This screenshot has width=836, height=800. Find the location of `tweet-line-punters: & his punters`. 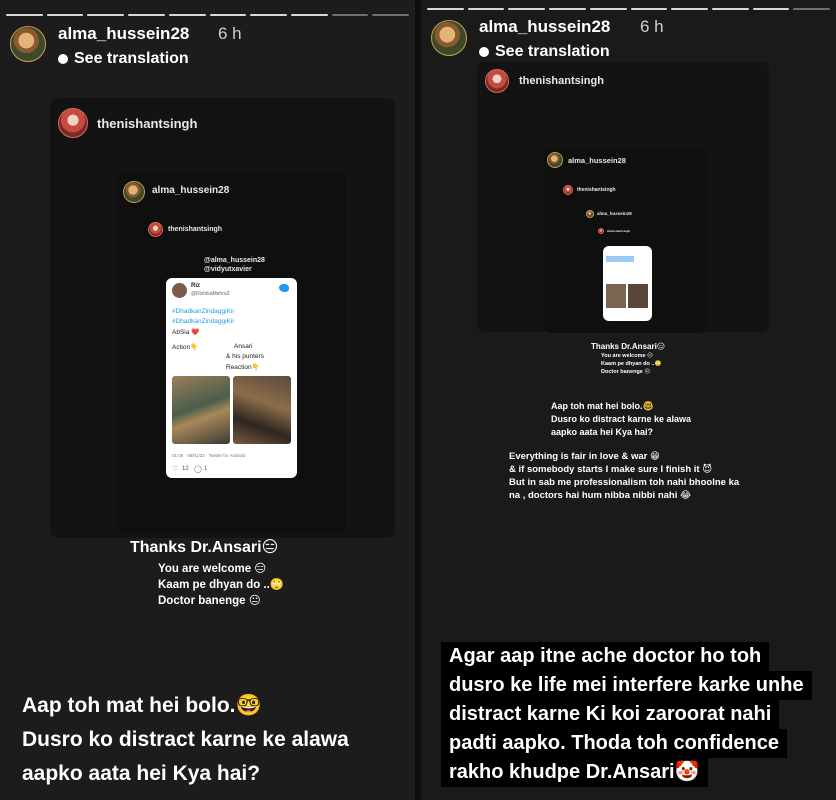

tweet-line-punters: & his punters is located at coordinates (245, 356).